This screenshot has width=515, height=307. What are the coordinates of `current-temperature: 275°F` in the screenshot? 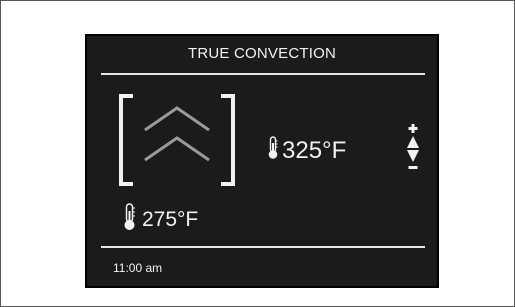 It's located at (161, 220).